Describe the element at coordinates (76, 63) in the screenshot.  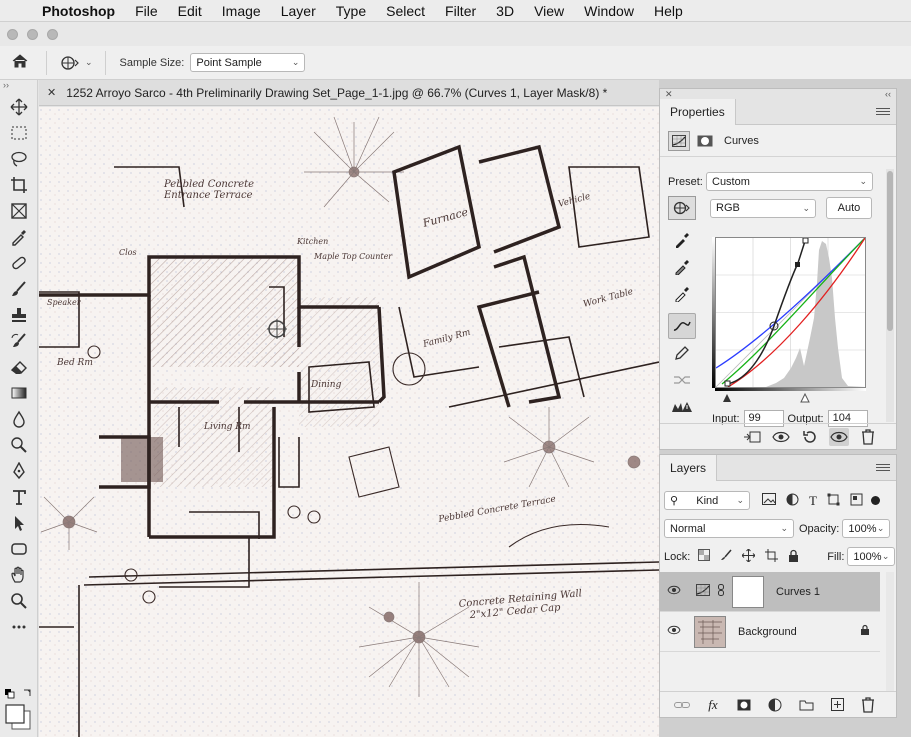
I see `tool-preset-picker: ⌄` at that location.